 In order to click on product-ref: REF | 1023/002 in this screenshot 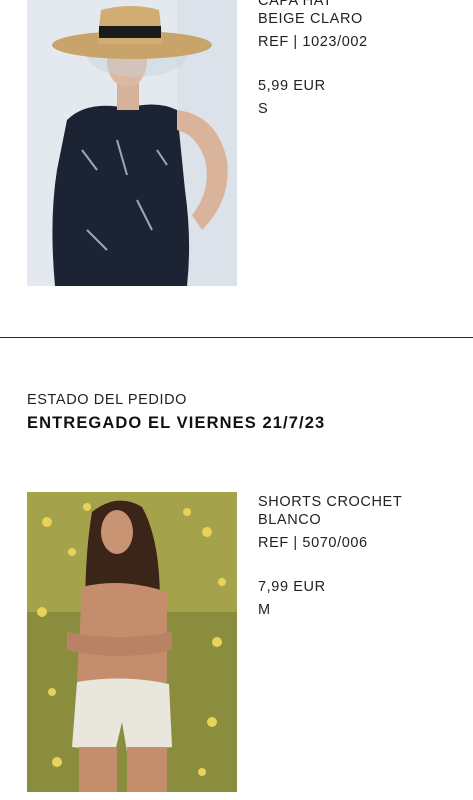, I will do `click(313, 42)`.